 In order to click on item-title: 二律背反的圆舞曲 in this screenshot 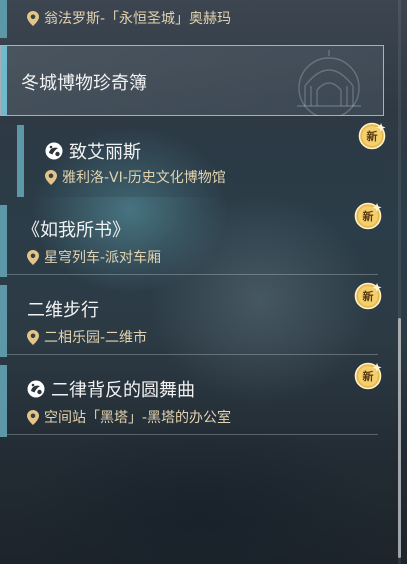, I will do `click(111, 389)`.